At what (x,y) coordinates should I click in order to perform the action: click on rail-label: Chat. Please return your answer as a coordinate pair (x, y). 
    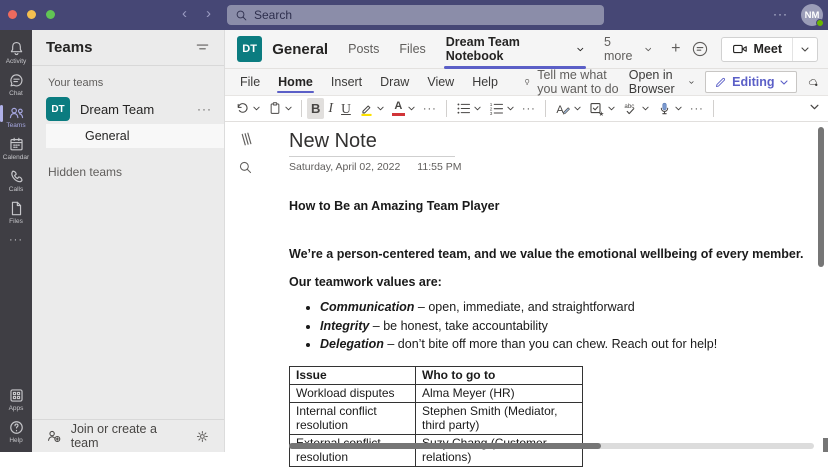
    Looking at the image, I should click on (16, 93).